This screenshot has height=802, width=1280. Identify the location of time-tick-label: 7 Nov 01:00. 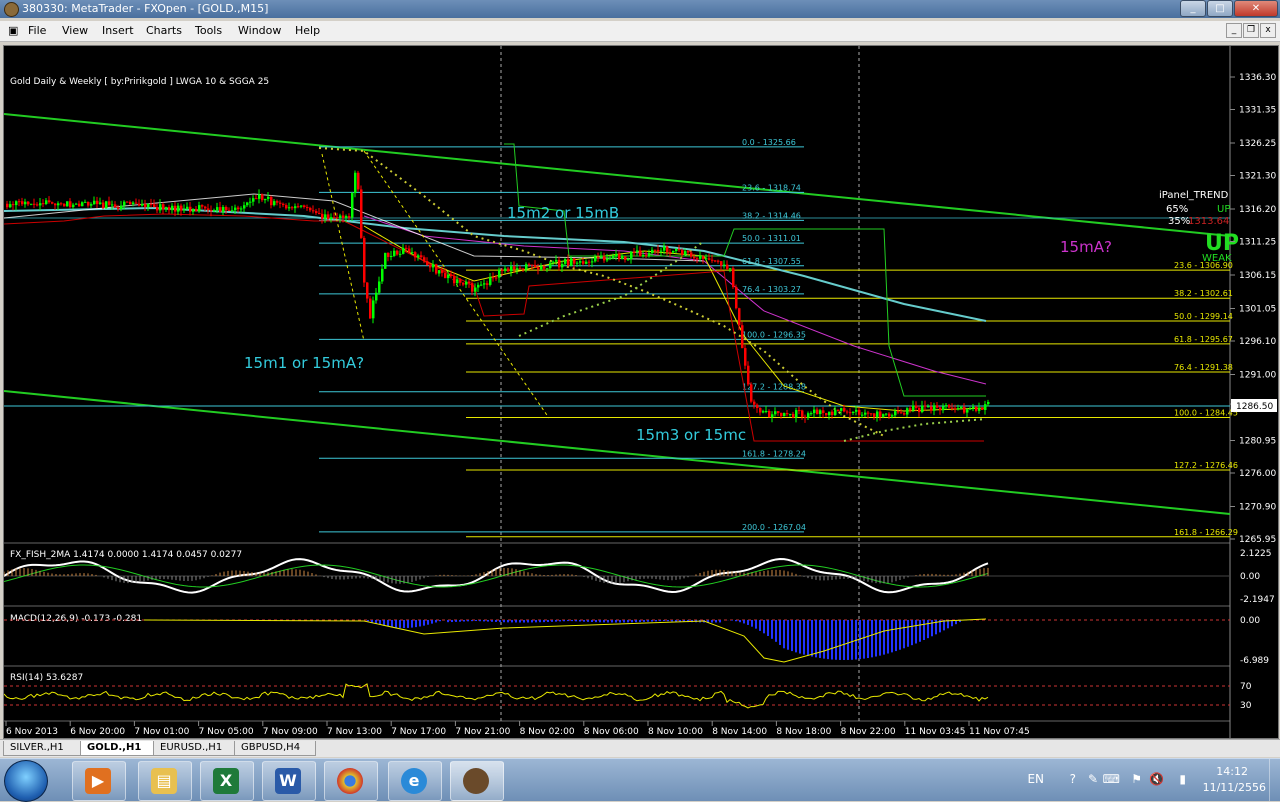
(161, 732).